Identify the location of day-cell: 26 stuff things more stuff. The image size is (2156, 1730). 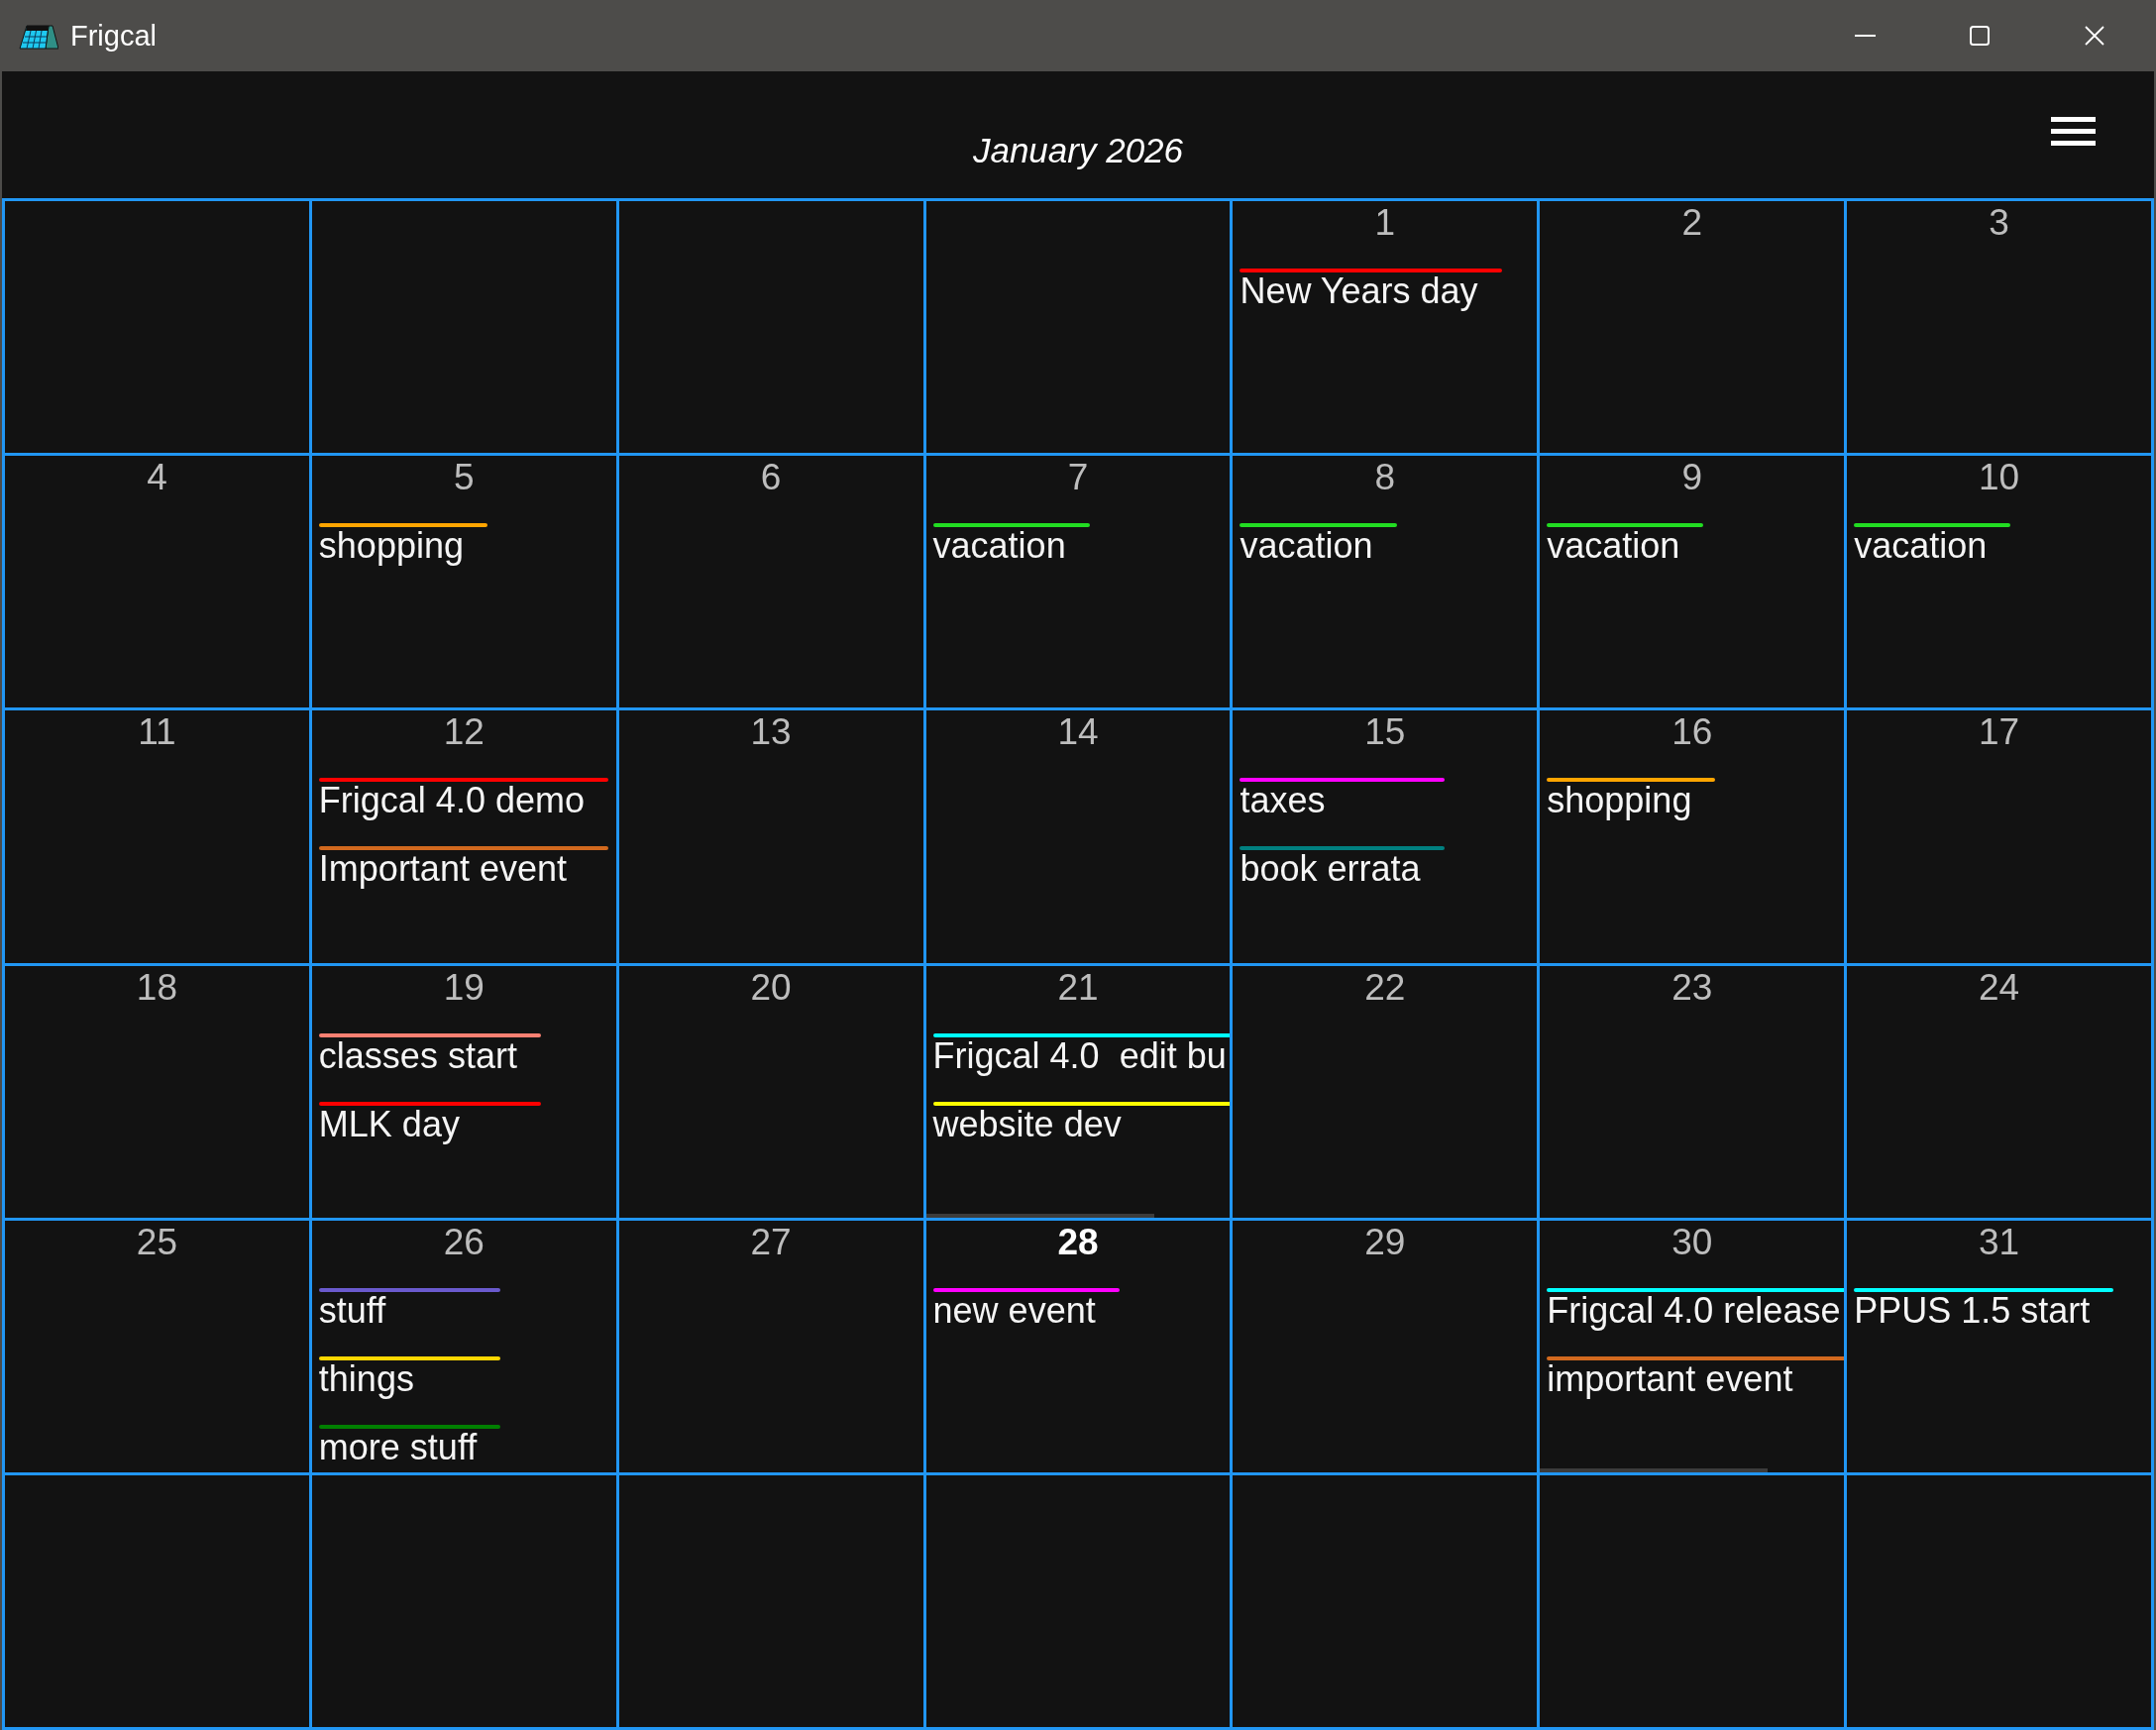
(463, 1346).